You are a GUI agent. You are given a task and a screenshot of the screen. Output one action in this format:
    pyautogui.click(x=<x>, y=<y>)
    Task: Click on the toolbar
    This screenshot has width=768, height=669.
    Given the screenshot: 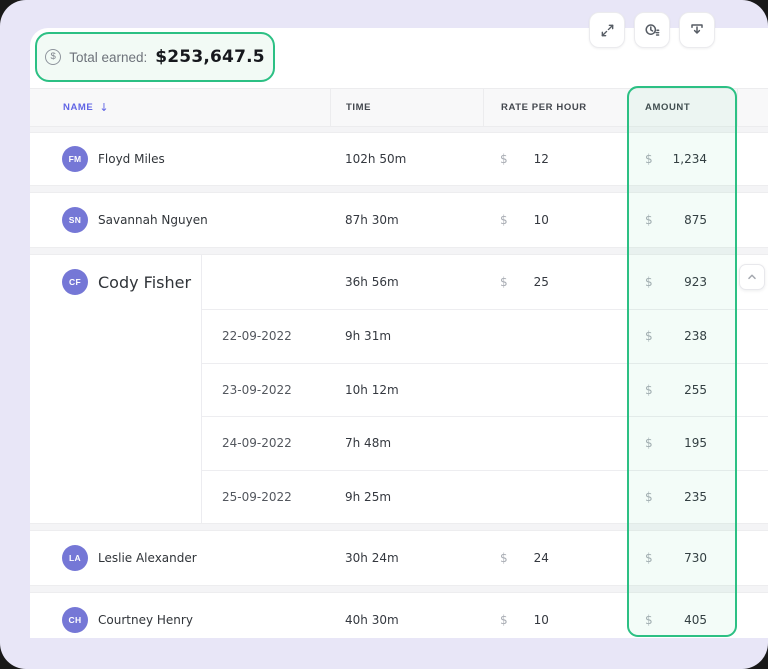 What is the action you would take?
    pyautogui.click(x=652, y=30)
    